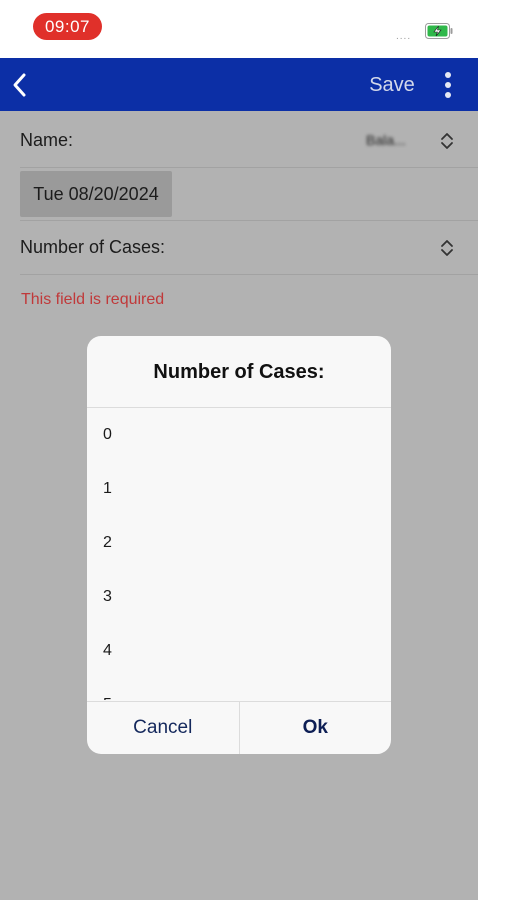  What do you see at coordinates (316, 728) in the screenshot?
I see `ok-button: Ok` at bounding box center [316, 728].